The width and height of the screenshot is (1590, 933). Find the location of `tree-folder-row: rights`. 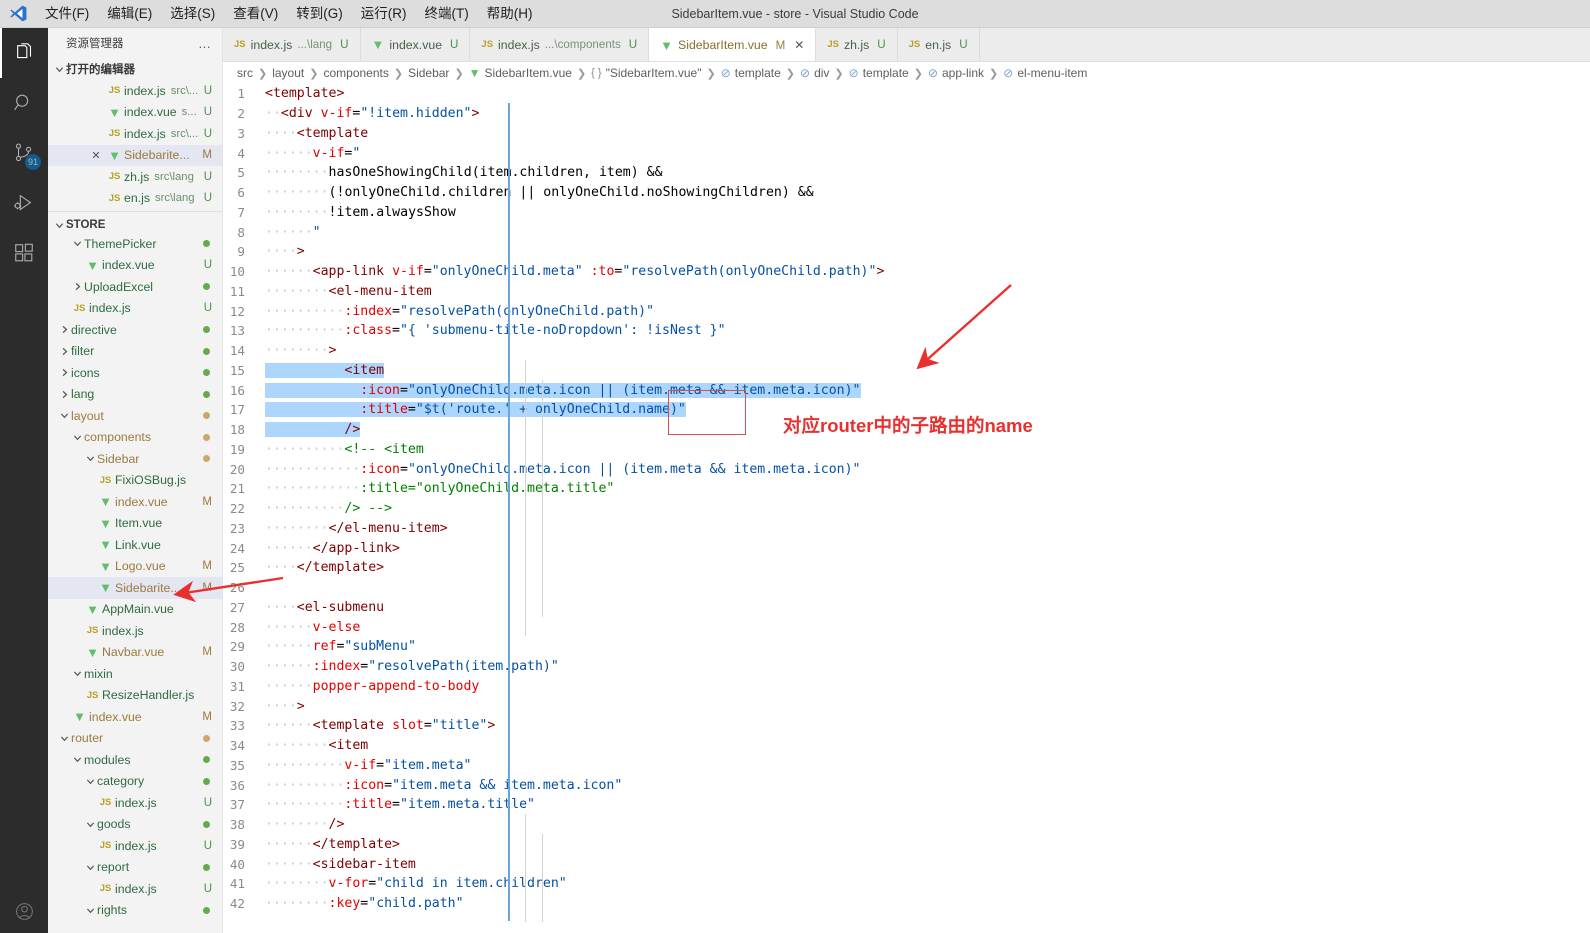

tree-folder-row: rights is located at coordinates (135, 911).